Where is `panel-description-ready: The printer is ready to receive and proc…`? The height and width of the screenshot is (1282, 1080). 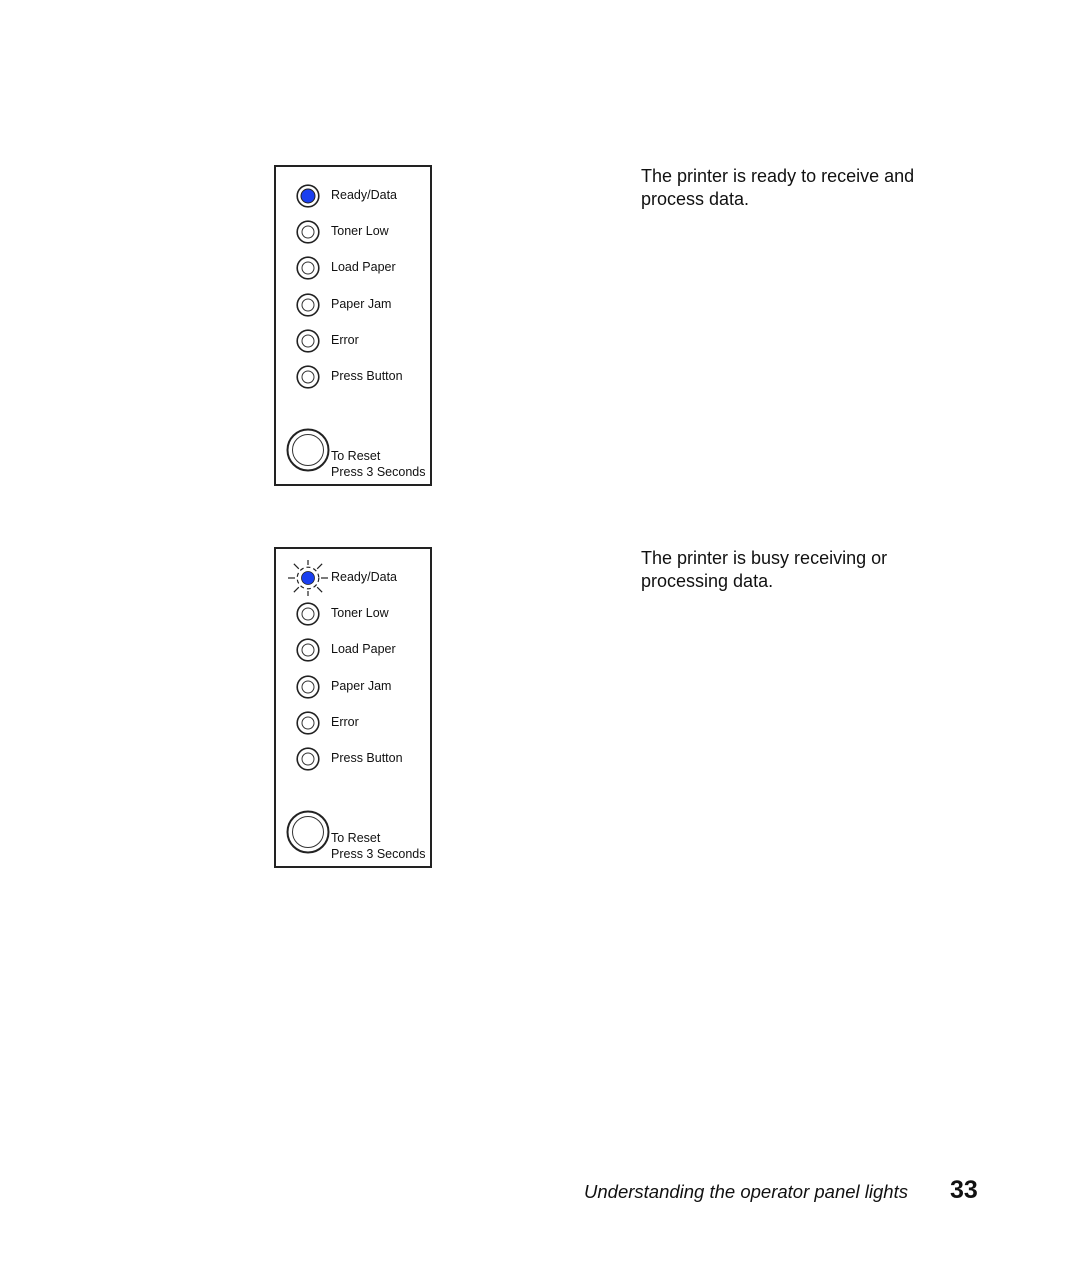
panel-description-ready: The printer is ready to receive and proc… is located at coordinates (778, 187).